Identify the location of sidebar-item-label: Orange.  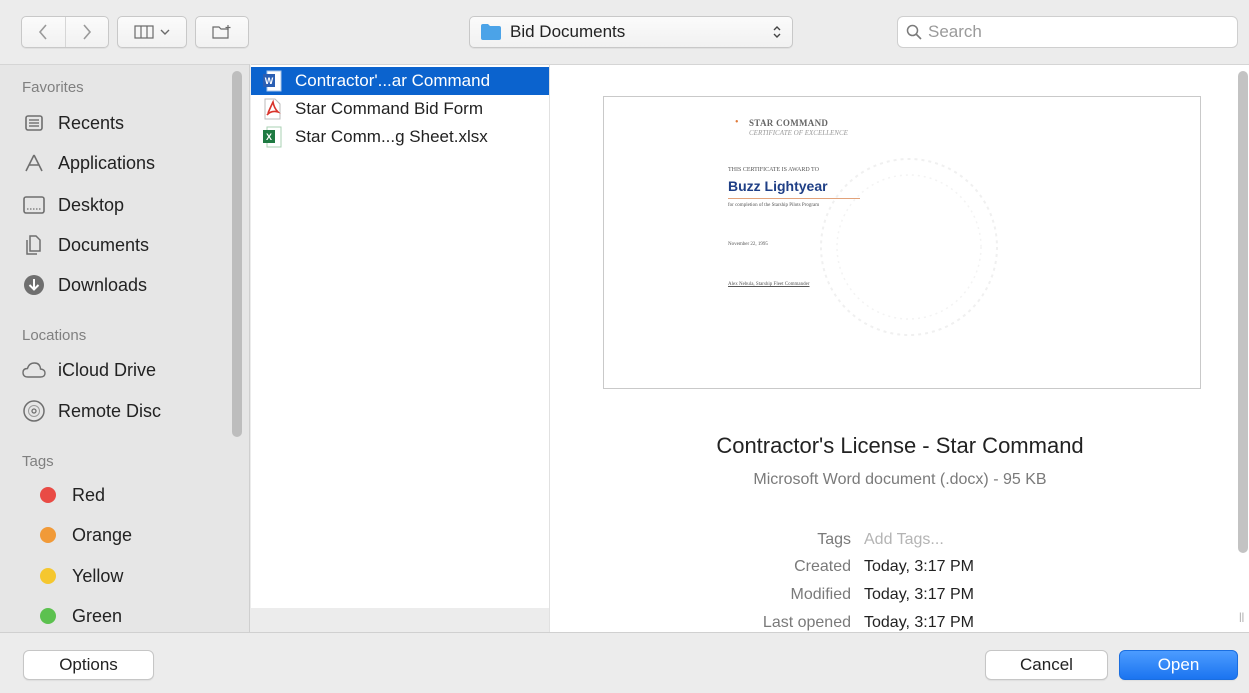
(102, 534).